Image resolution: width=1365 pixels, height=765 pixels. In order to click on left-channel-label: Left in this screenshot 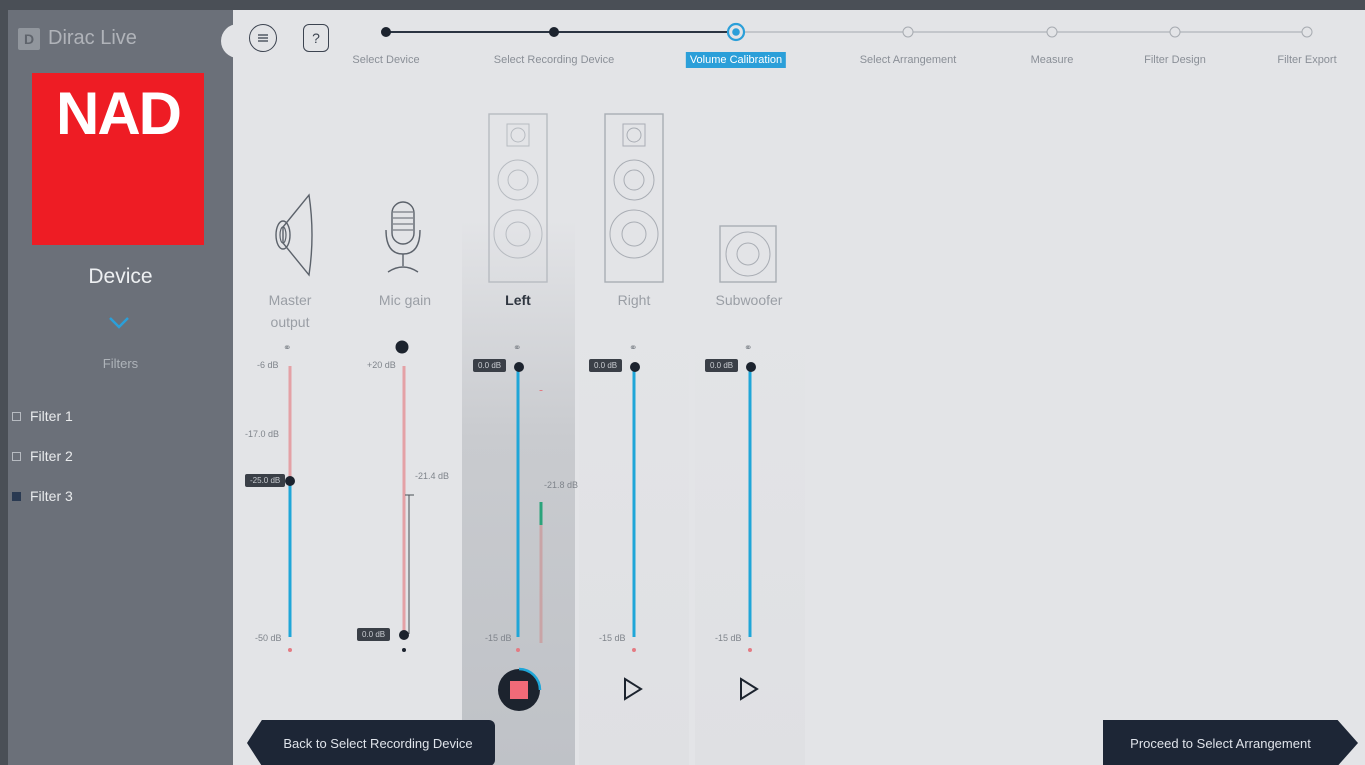, I will do `click(518, 300)`.